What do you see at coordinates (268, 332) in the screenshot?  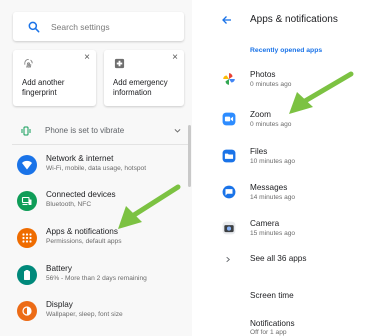 I see `notifications-subtitle: Off for 1 app` at bounding box center [268, 332].